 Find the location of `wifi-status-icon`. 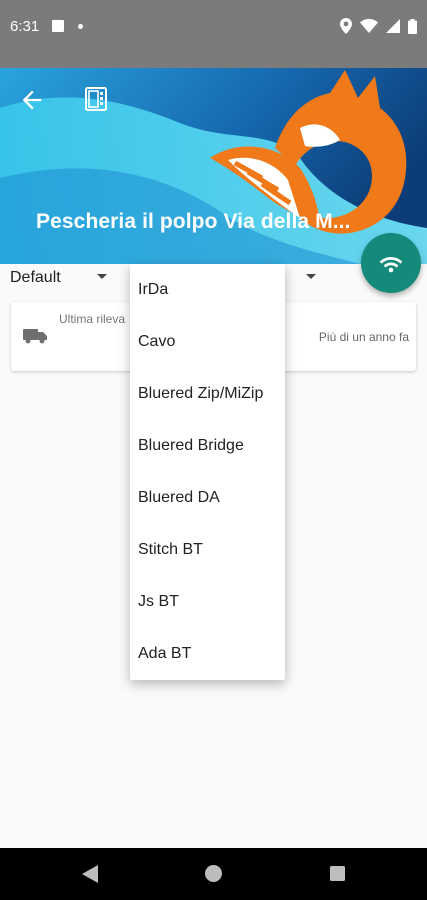

wifi-status-icon is located at coordinates (369, 26).